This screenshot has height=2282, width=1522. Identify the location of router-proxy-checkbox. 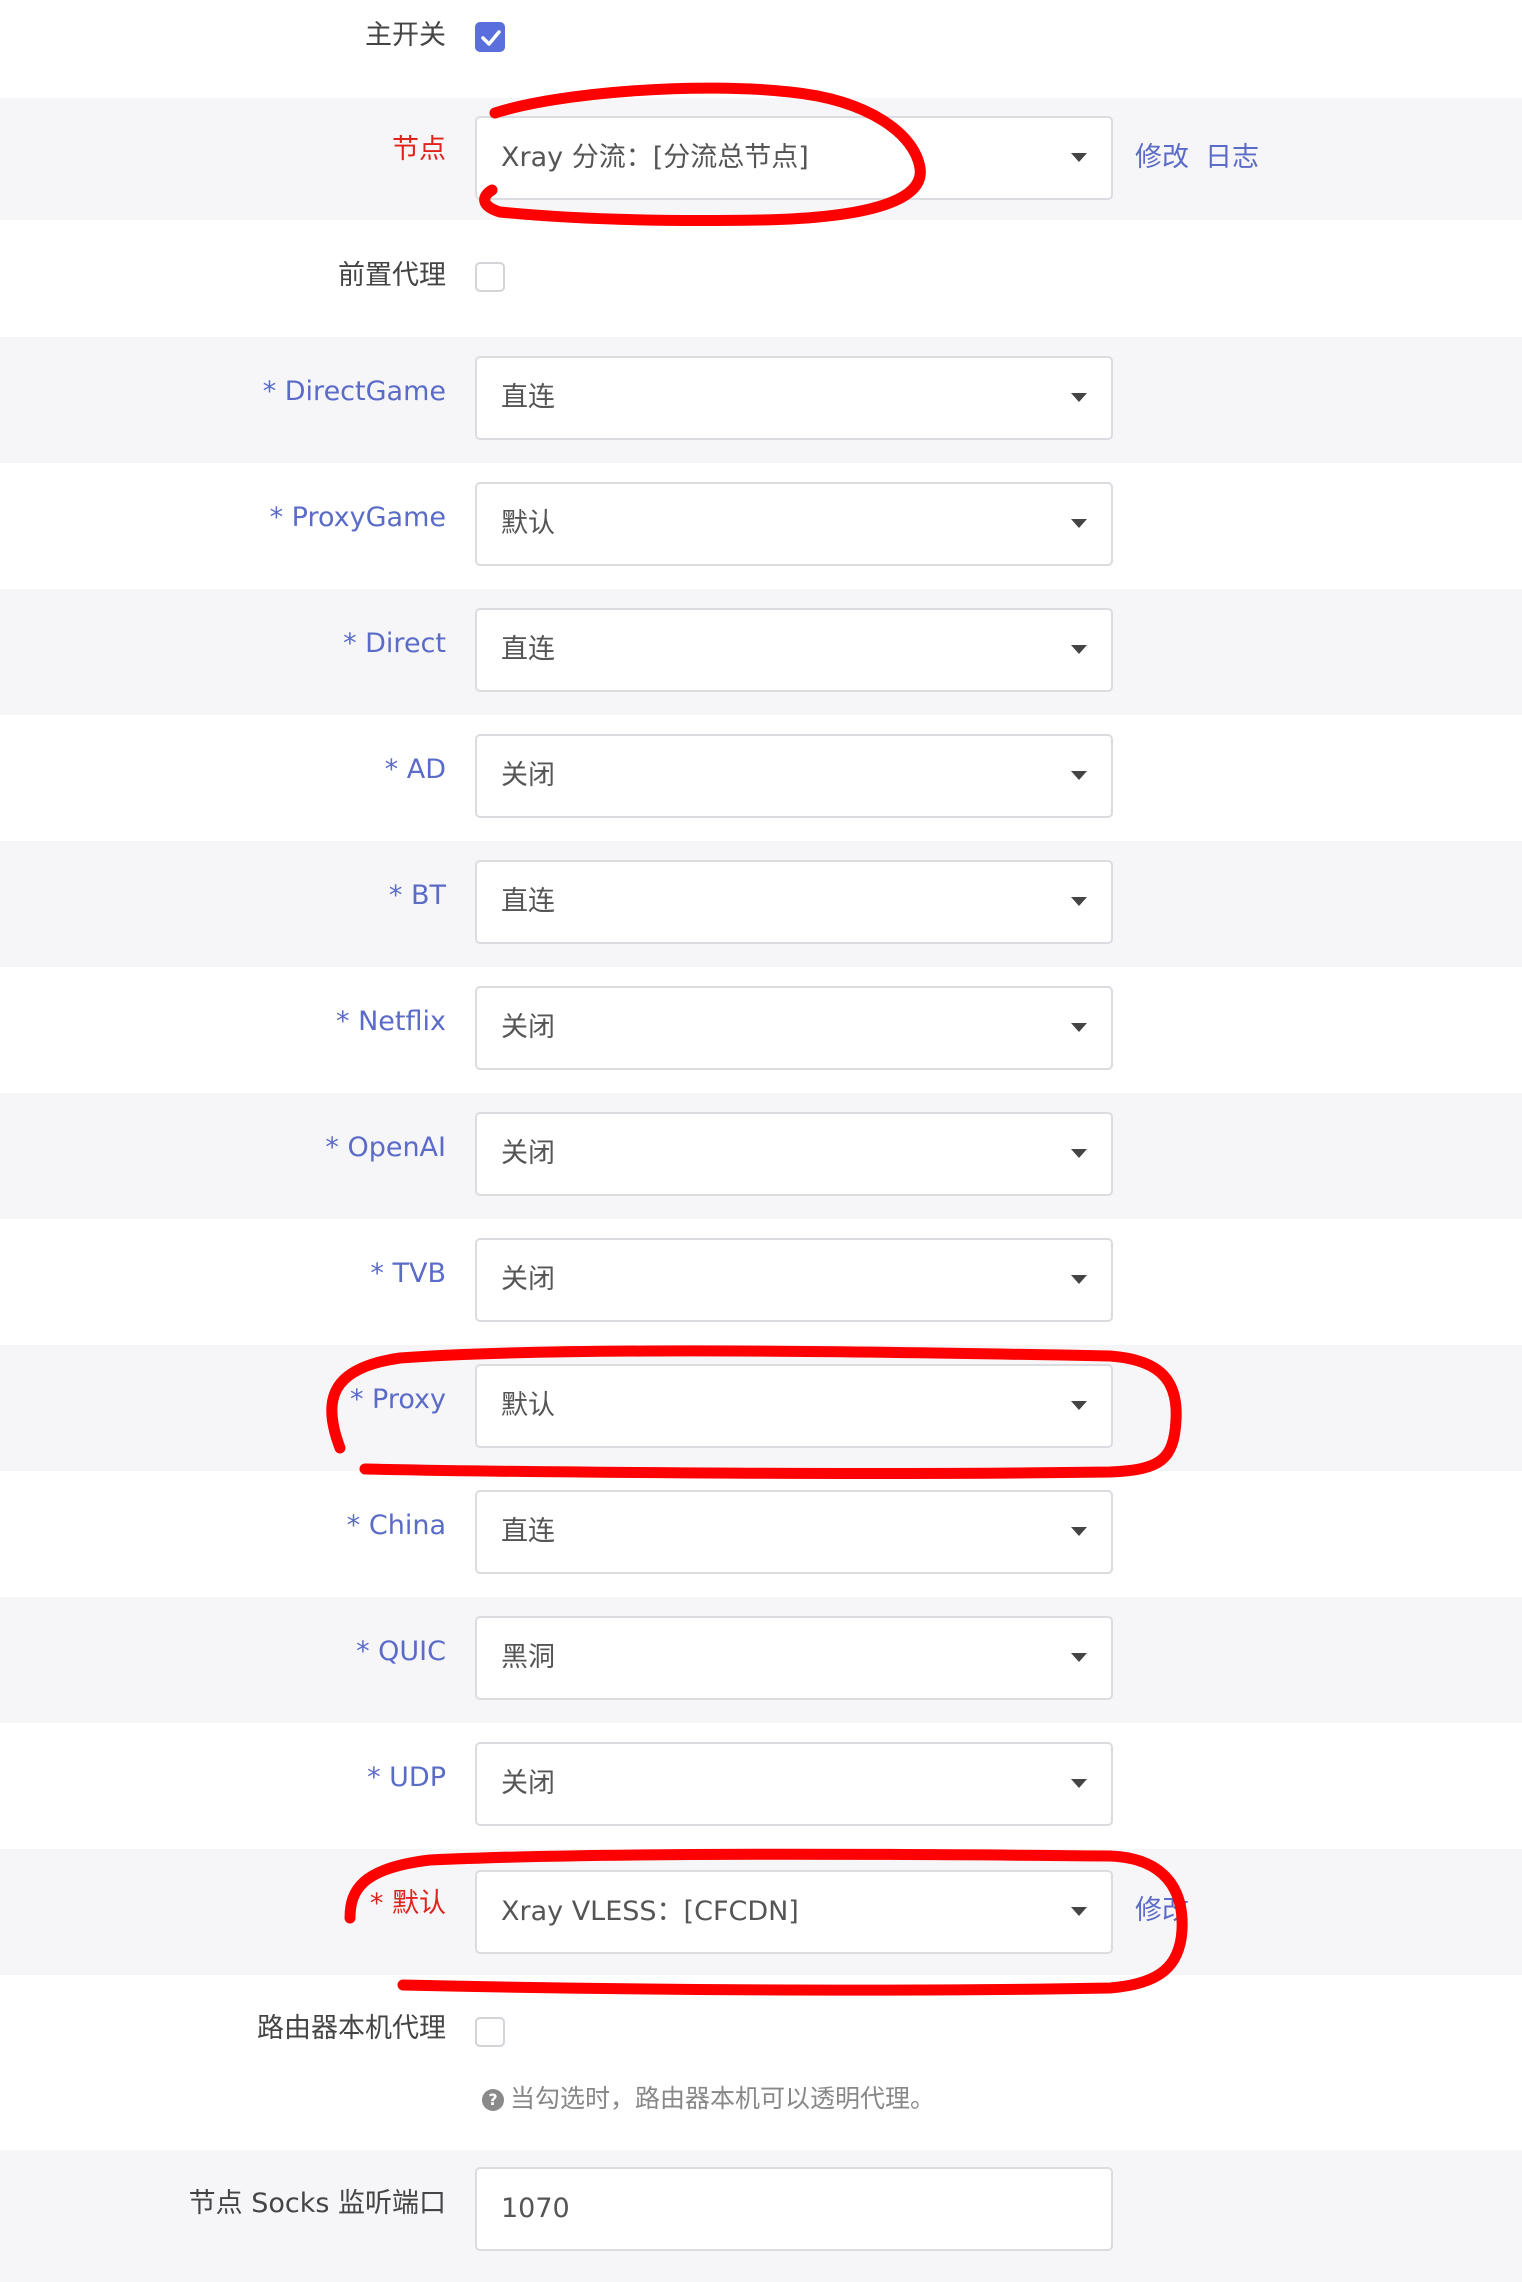
(490, 2032).